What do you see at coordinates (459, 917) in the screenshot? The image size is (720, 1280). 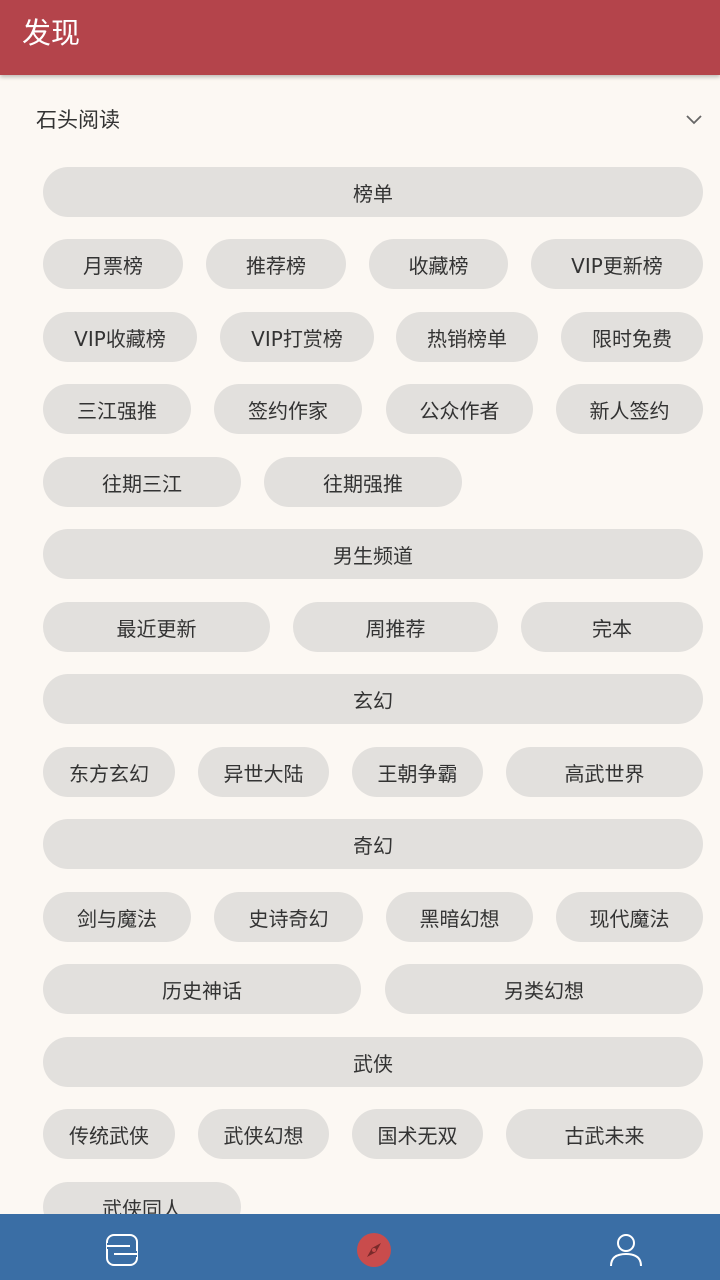 I see `category-chip: 黑暗幻想` at bounding box center [459, 917].